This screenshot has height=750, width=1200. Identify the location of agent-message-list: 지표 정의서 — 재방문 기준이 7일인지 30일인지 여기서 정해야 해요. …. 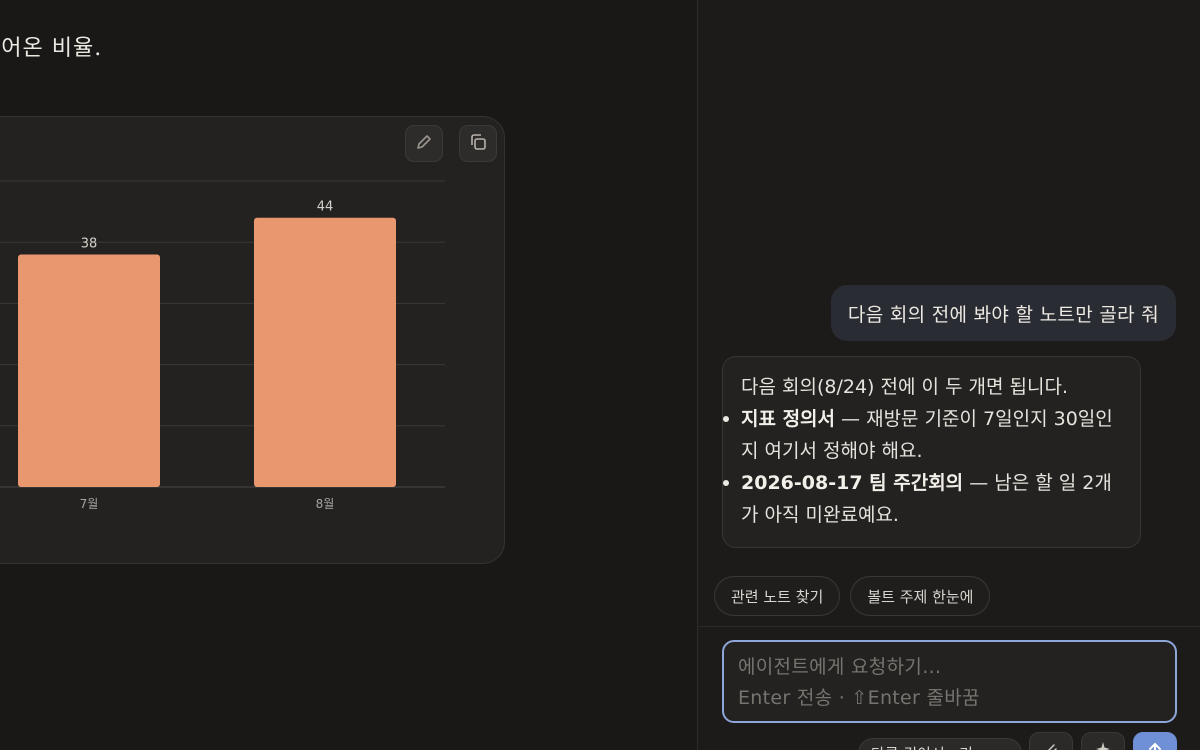
(922, 467).